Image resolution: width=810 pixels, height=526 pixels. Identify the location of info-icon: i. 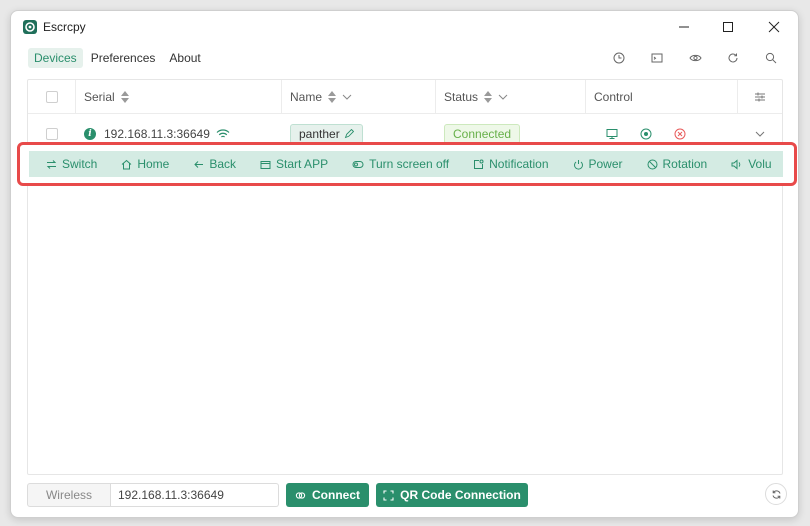
(90, 134).